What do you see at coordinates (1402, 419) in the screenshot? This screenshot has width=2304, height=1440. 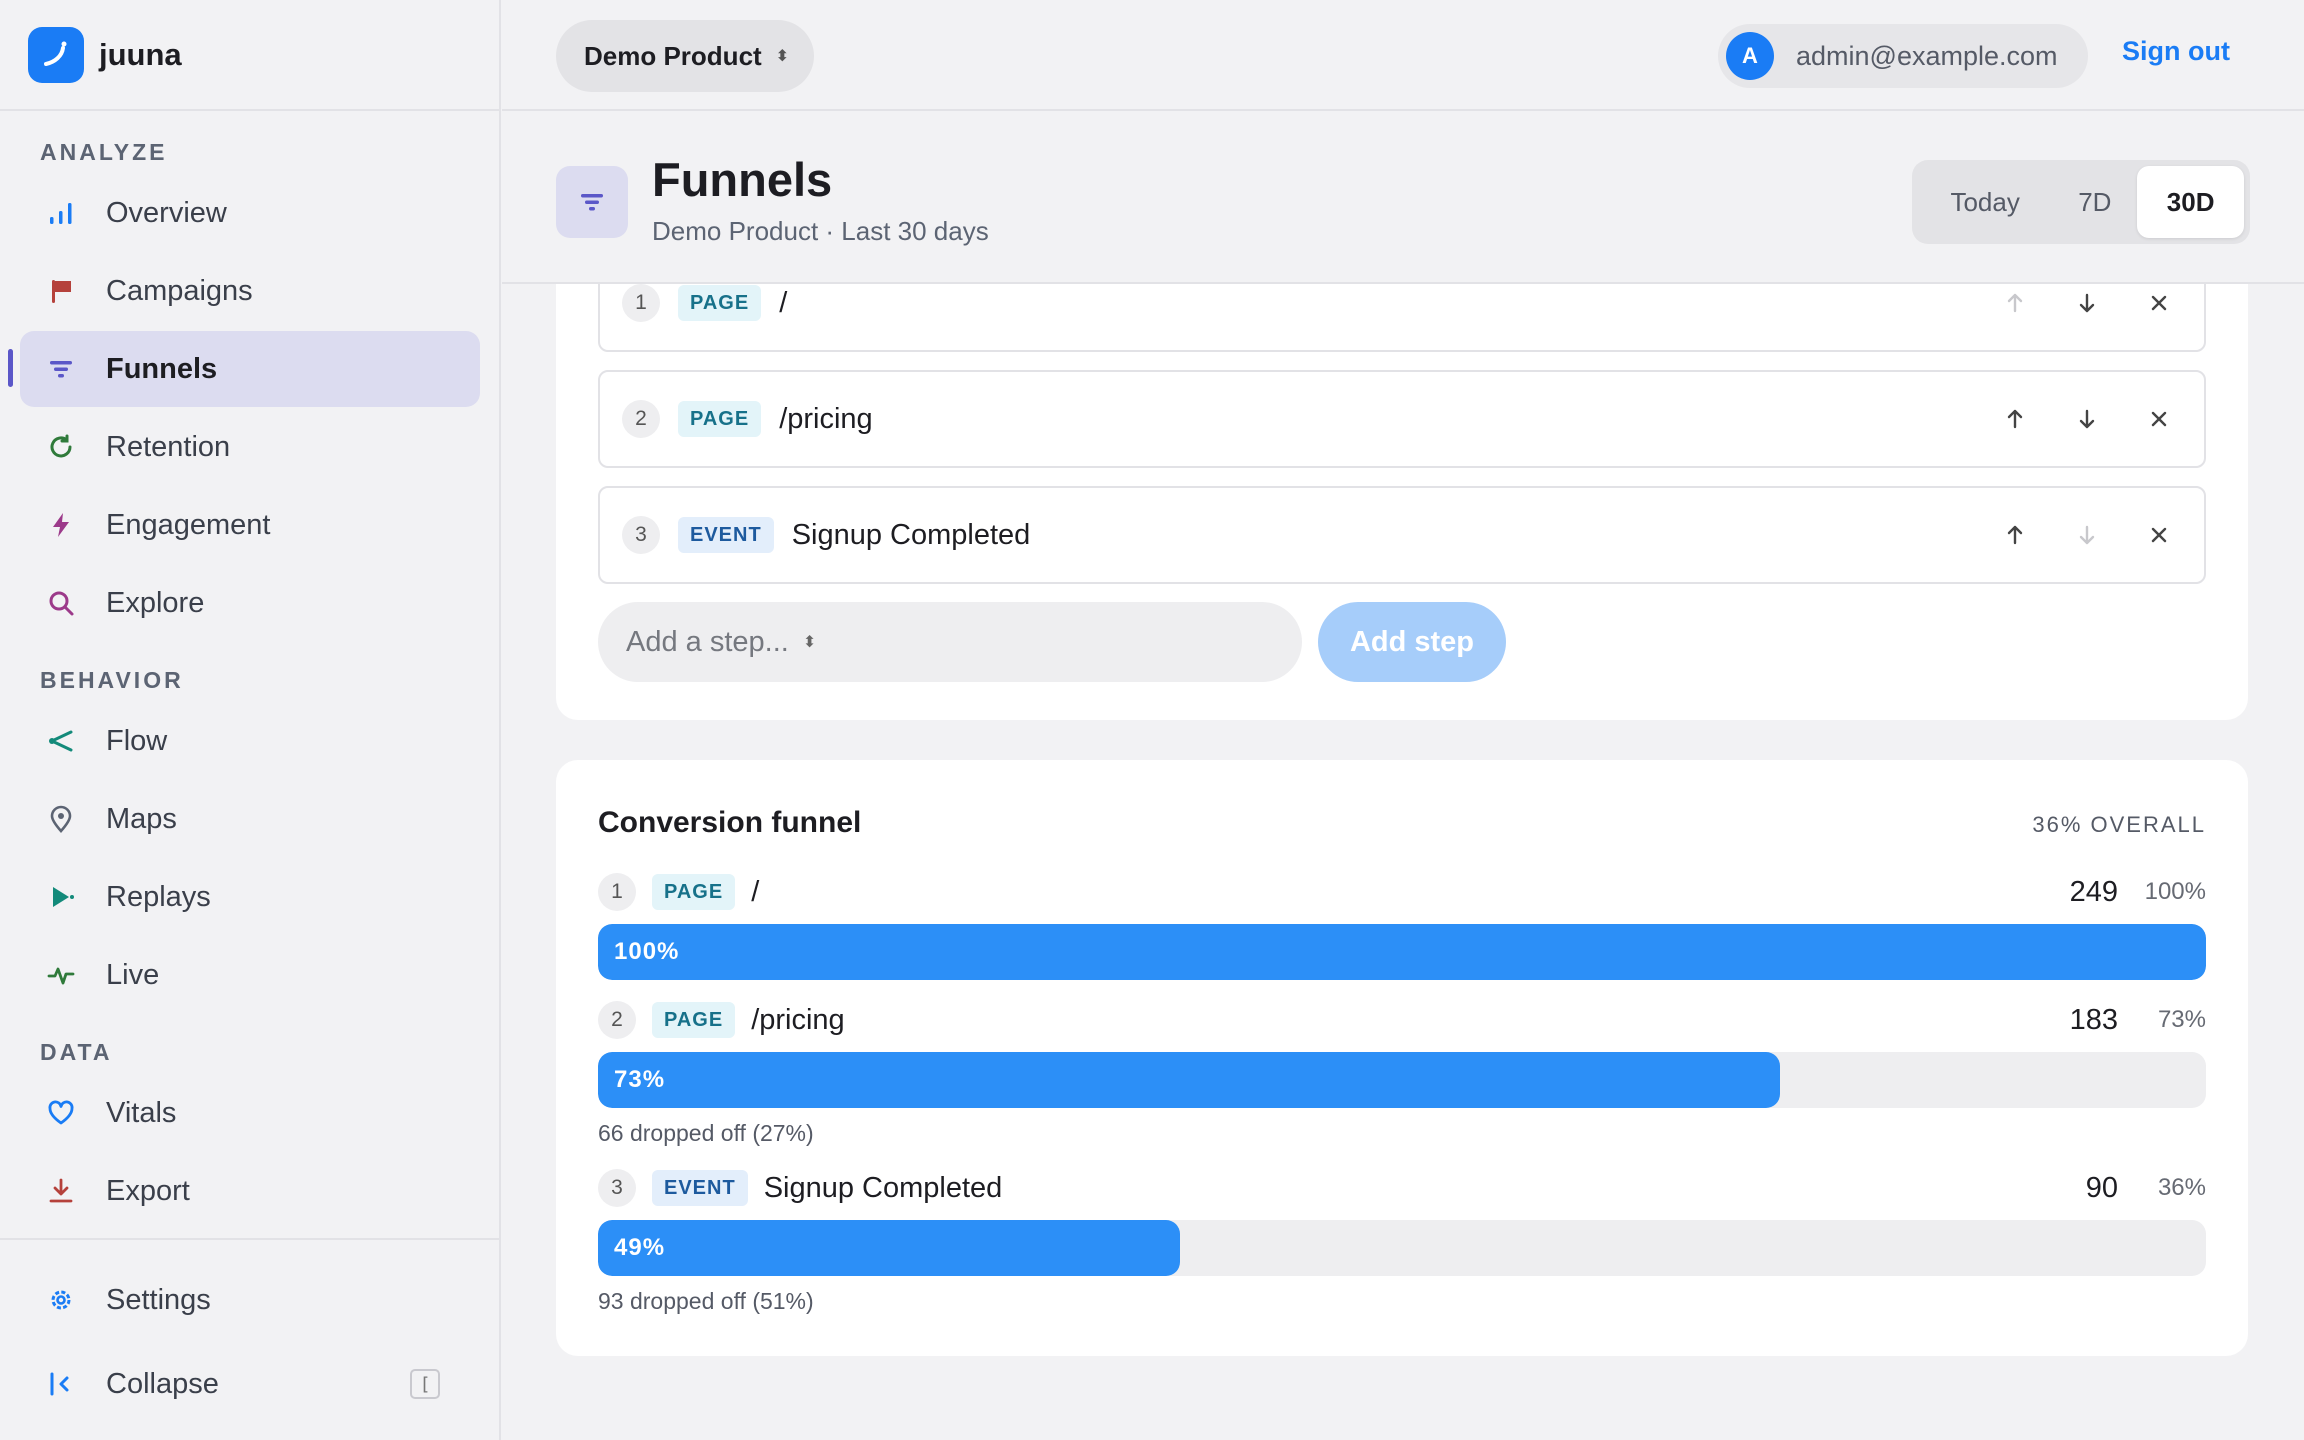 I see `funnel-step-row: 2 PAGE /pricing` at bounding box center [1402, 419].